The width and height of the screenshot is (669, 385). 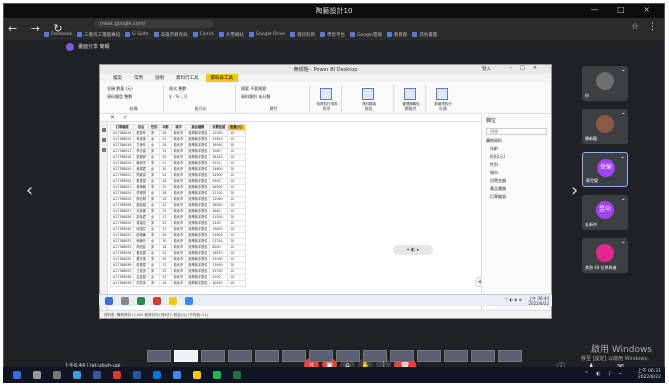 I want to click on field-item: 性別, so click(x=516, y=165).